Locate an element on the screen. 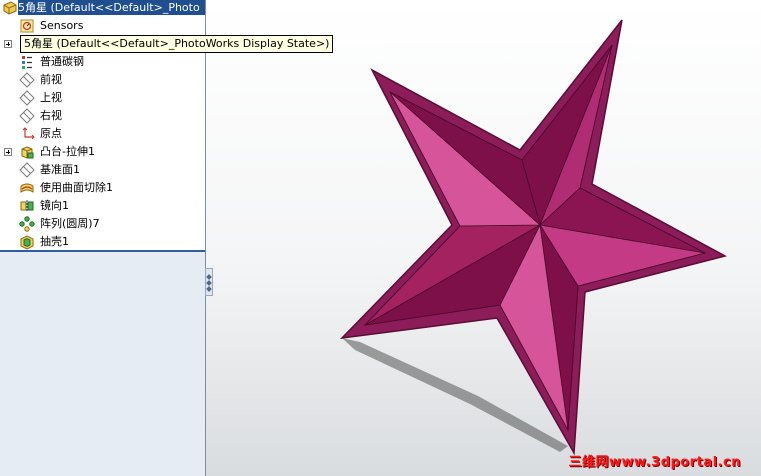 This screenshot has height=476, width=761. surface-cut-icon is located at coordinates (27, 188).